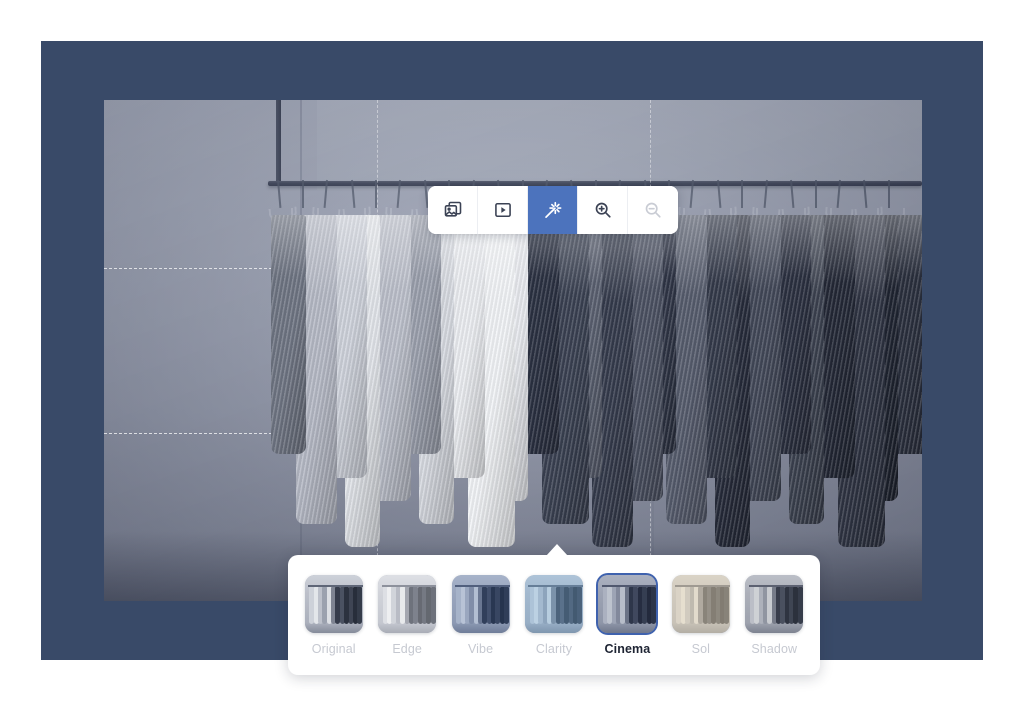 The height and width of the screenshot is (702, 1024). I want to click on filter-item-clarity: Clarity, so click(553, 615).